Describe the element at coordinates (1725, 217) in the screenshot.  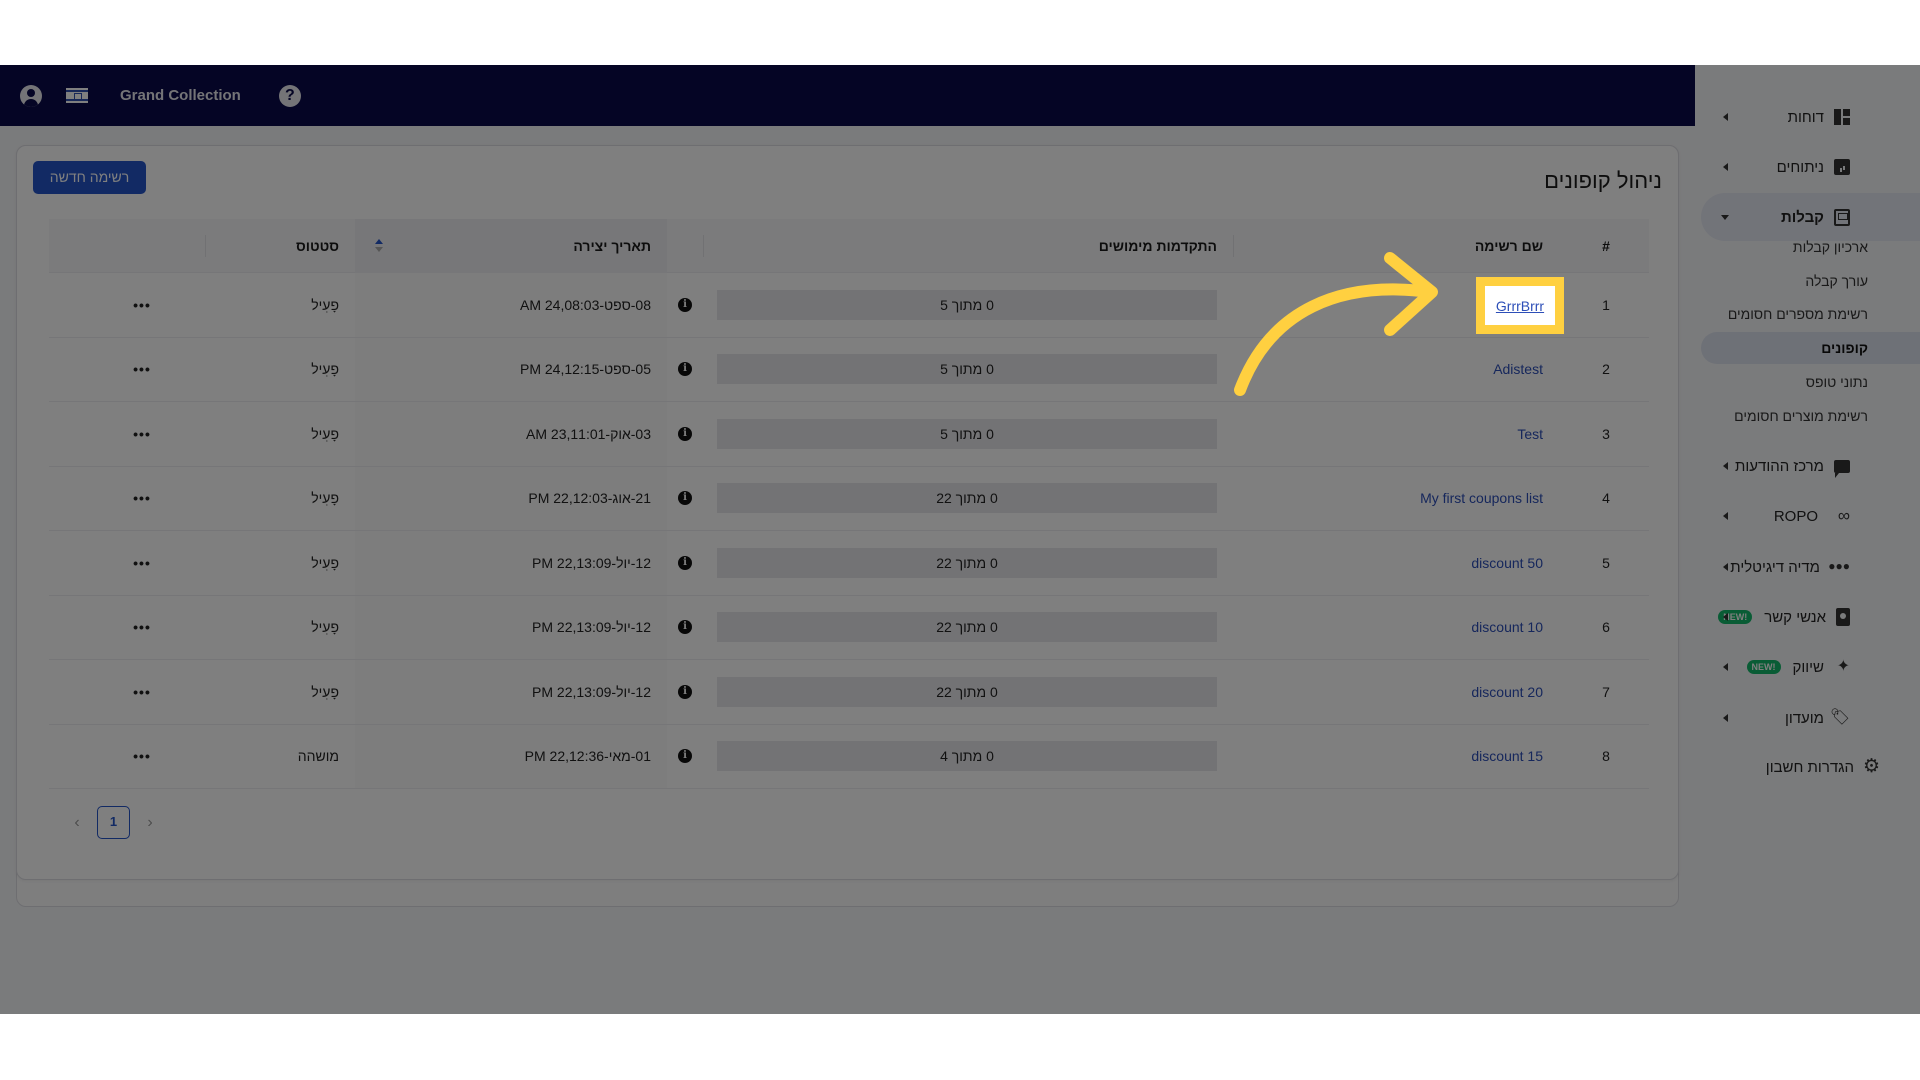
I see `caret-down-icon` at that location.